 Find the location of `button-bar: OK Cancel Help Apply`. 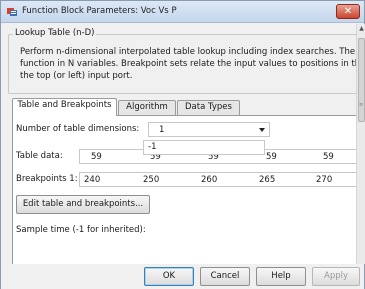

button-bar: OK Cancel Help Apply is located at coordinates (182, 276).